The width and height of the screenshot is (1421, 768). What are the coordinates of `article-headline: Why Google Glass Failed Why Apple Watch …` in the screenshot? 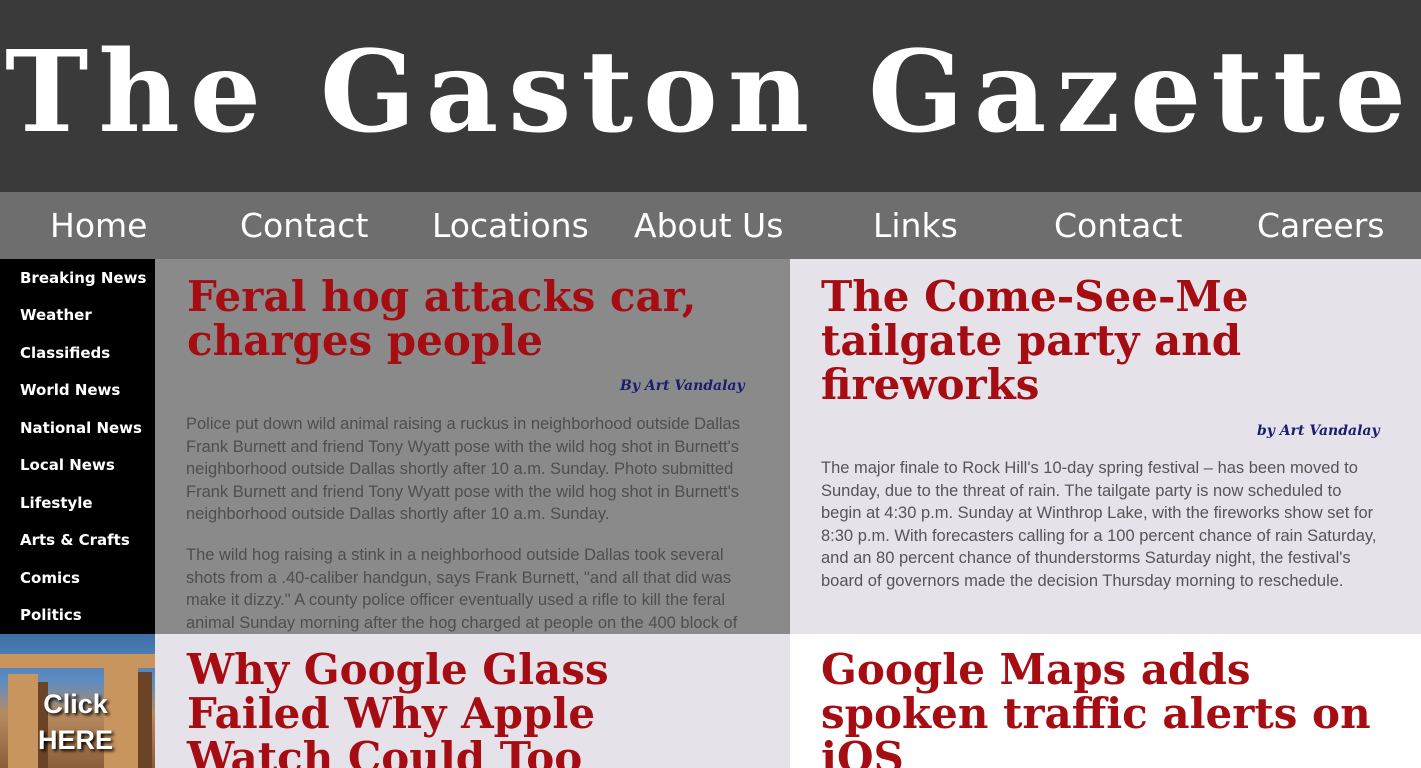 It's located at (467, 708).